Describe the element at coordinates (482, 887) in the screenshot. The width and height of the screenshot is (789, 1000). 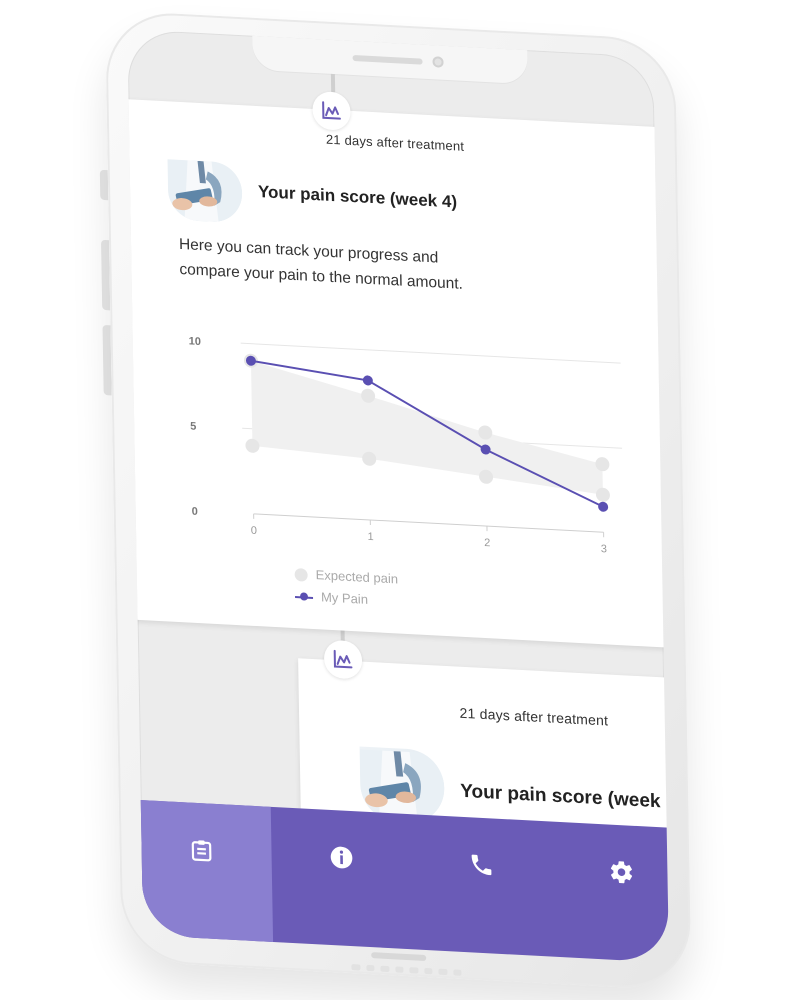
I see `tab-call` at that location.